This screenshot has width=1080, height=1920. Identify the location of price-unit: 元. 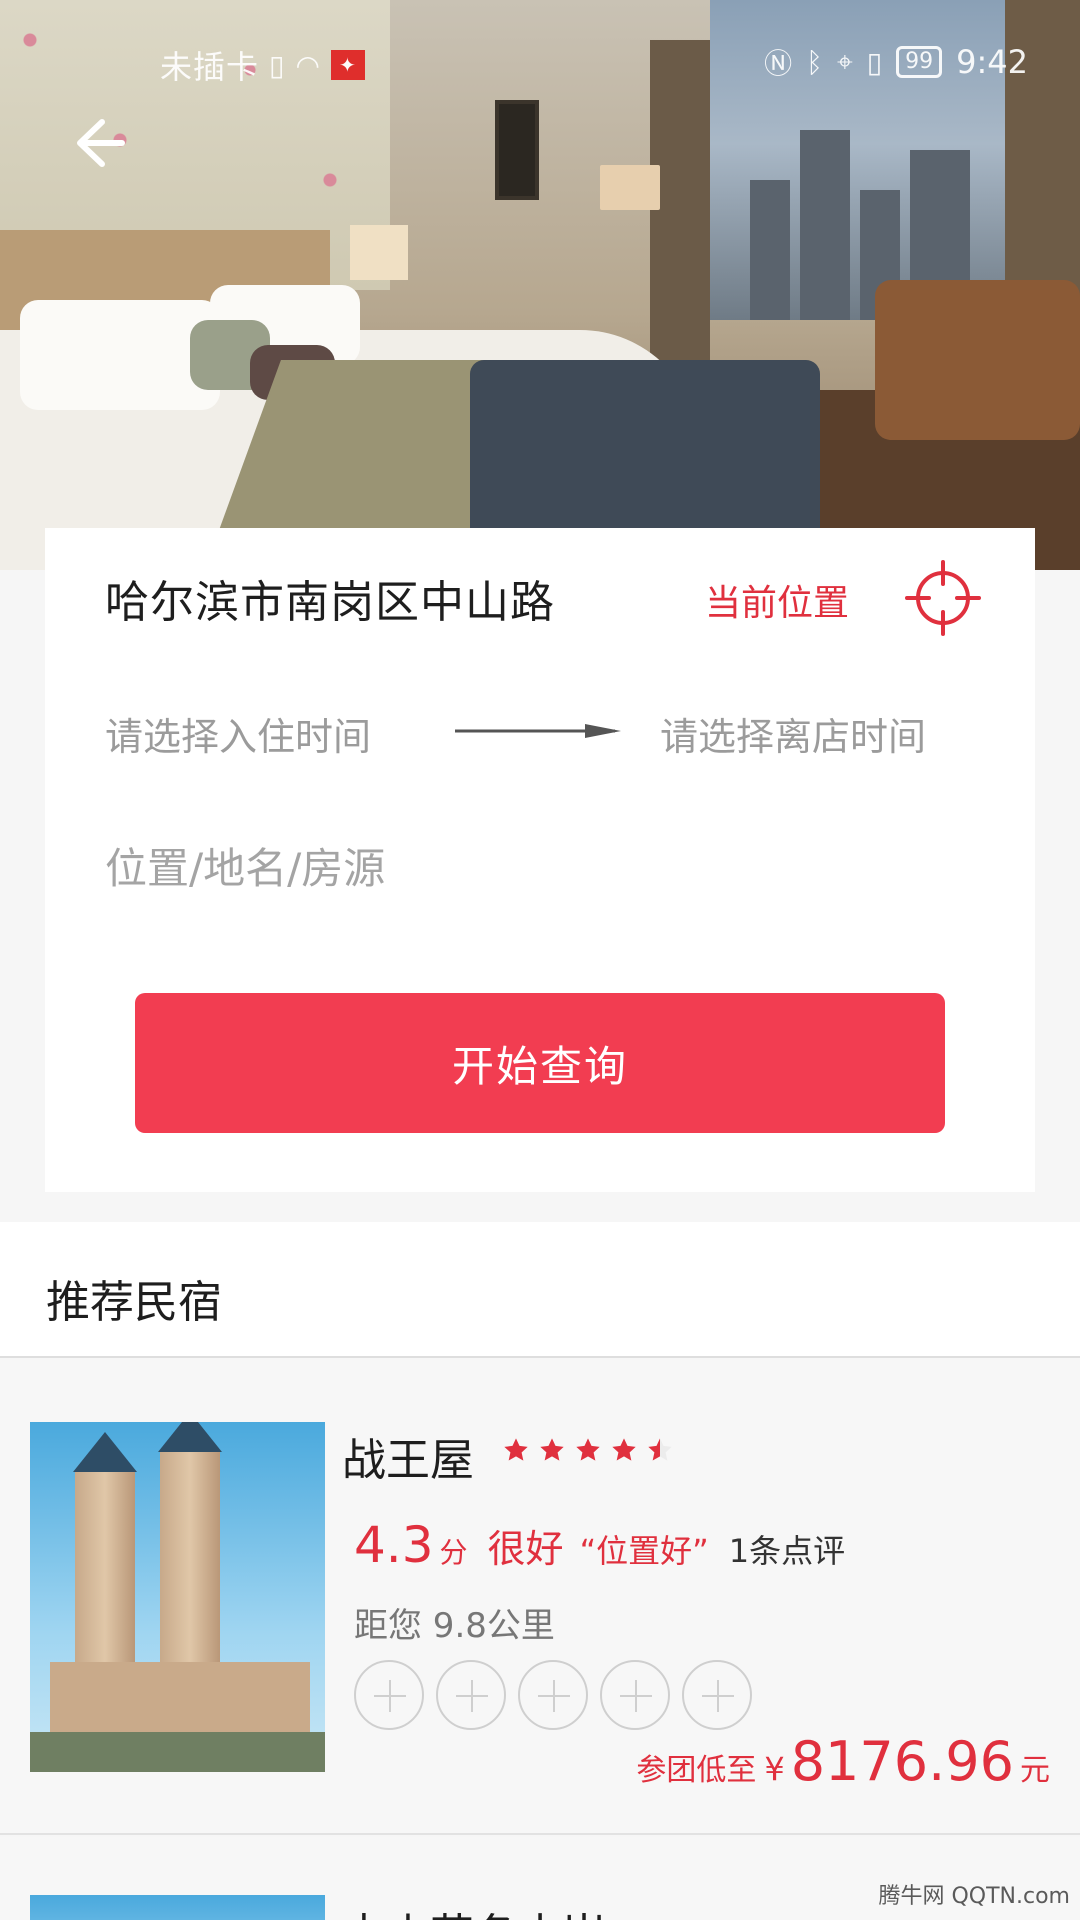
(1035, 1770).